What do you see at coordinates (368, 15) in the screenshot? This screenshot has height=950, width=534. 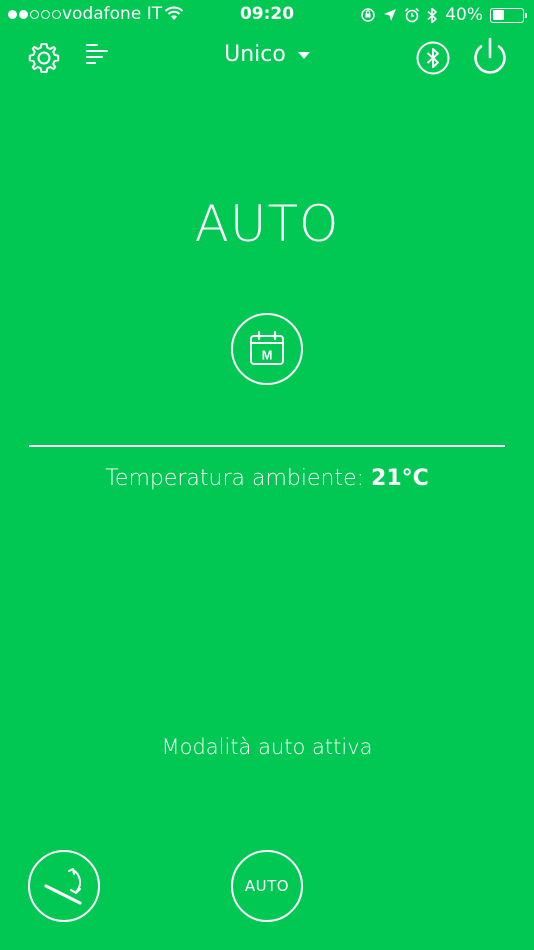 I see `screen-rotation-lock-icon` at bounding box center [368, 15].